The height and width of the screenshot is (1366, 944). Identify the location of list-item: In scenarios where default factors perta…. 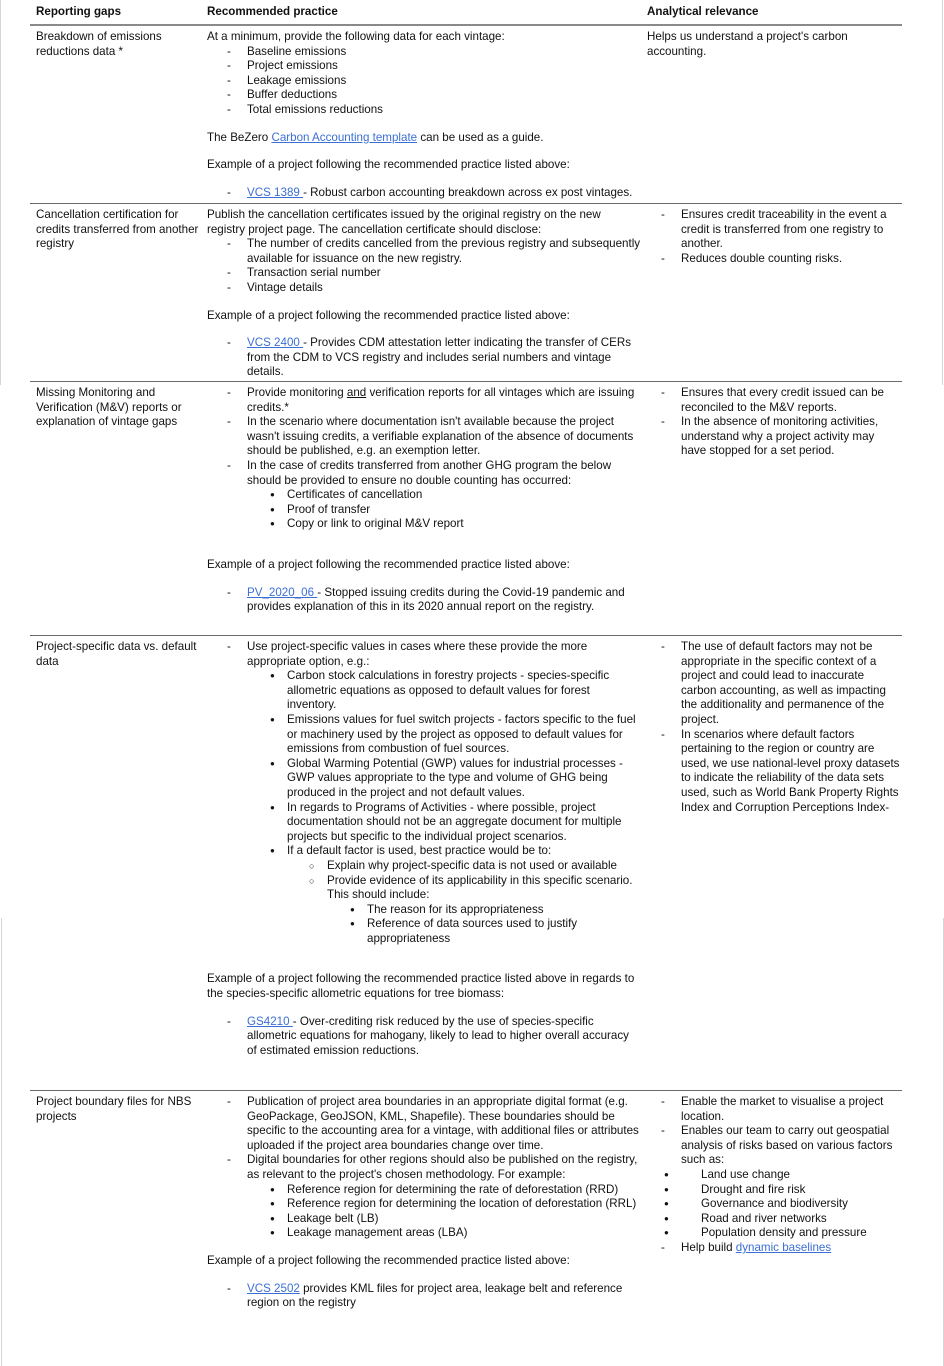
(771, 772).